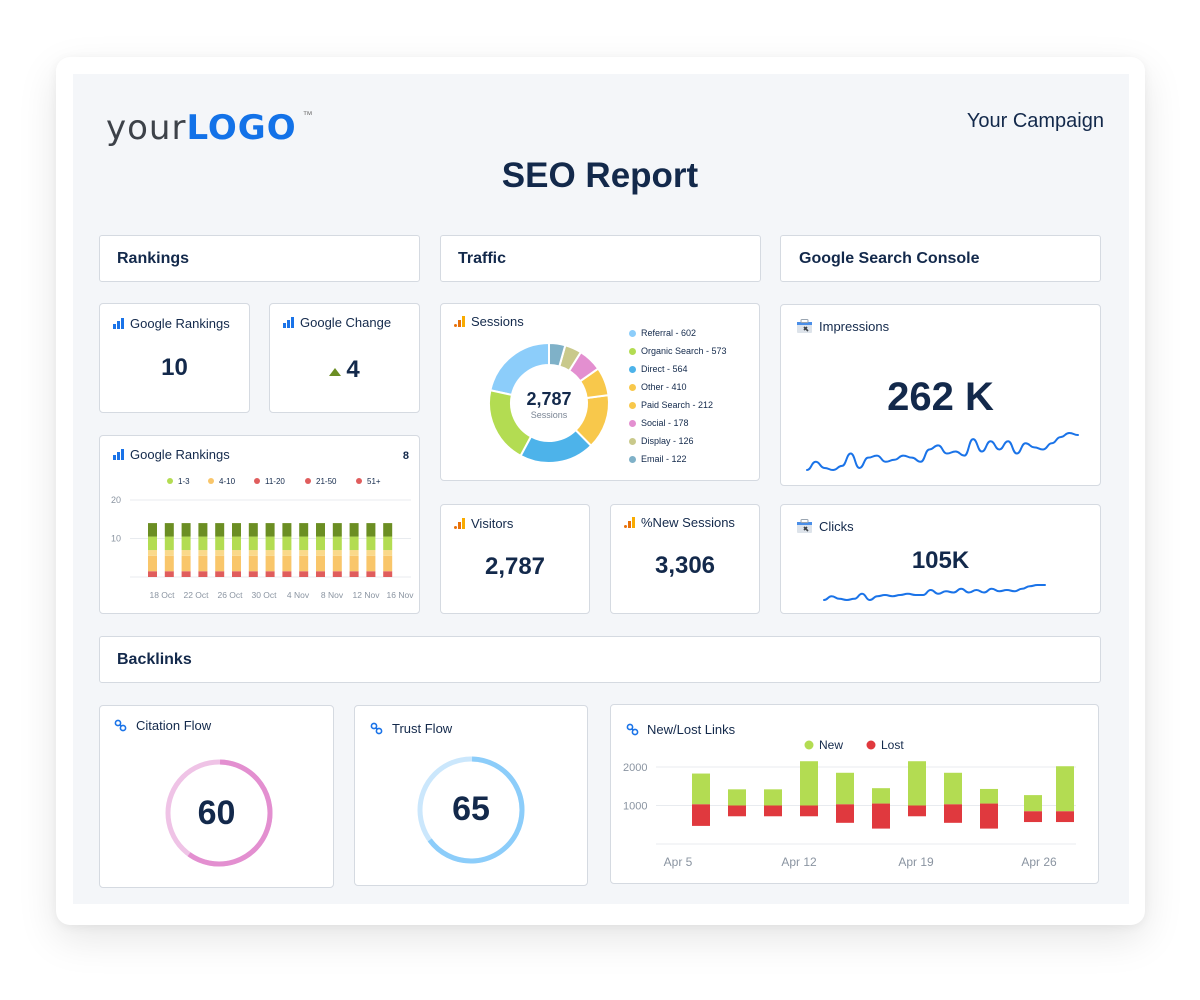  What do you see at coordinates (146, 128) in the screenshot?
I see `logo-prefix: your` at bounding box center [146, 128].